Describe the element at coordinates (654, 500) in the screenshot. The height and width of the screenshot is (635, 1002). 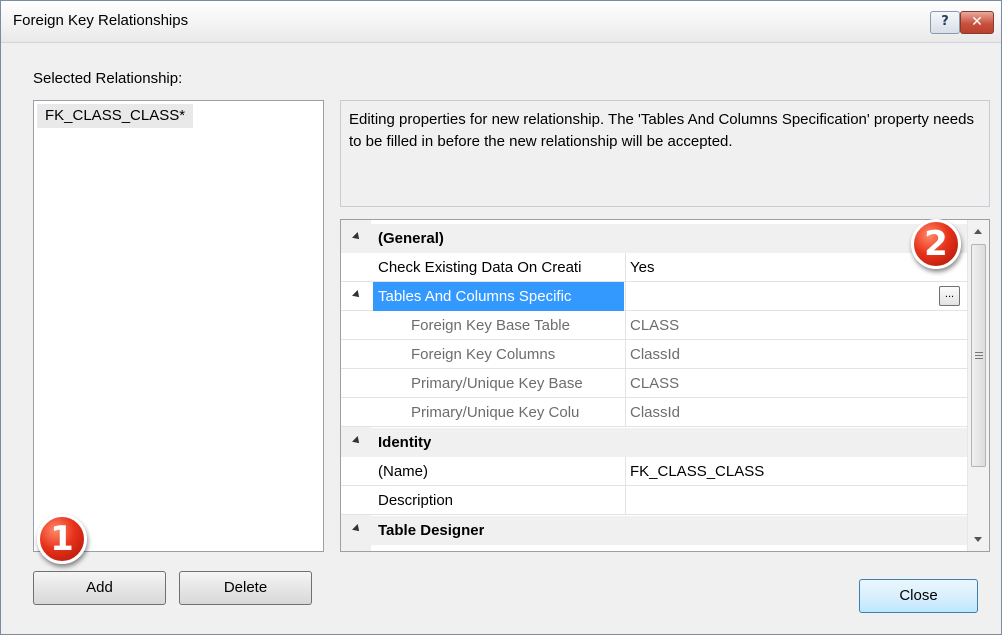
I see `property-row-description: Description` at that location.